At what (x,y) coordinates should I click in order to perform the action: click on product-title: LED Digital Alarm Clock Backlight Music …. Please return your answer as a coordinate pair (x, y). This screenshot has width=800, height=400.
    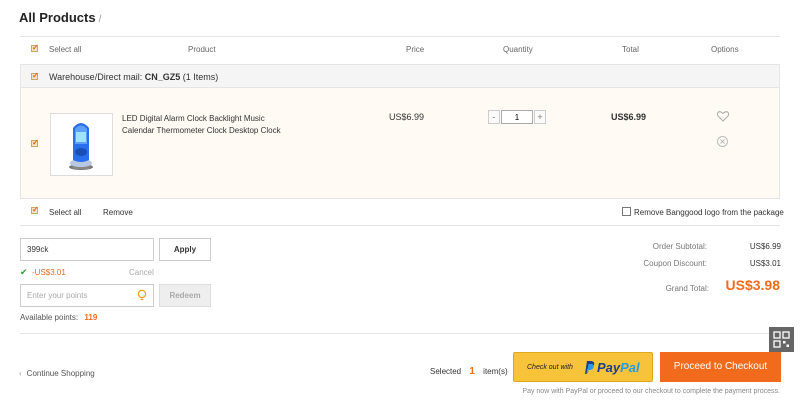
    Looking at the image, I should click on (201, 125).